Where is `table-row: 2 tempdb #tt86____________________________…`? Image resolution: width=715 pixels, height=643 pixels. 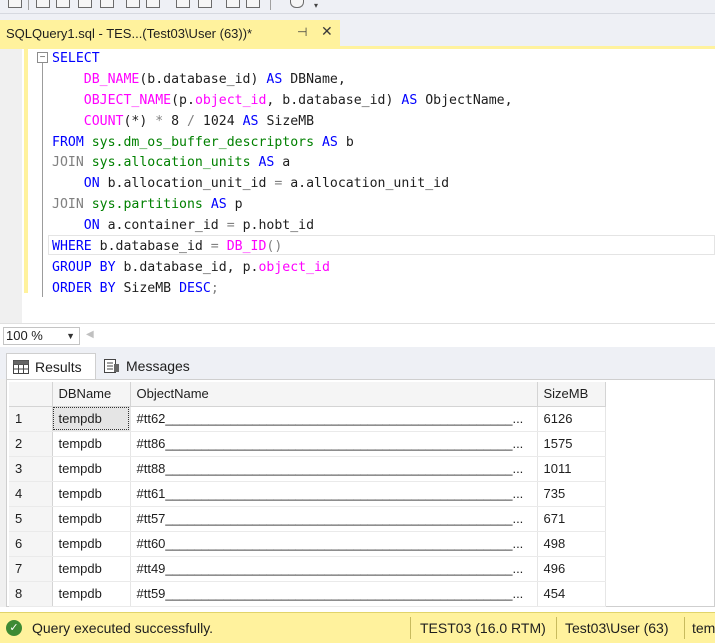
table-row: 2 tempdb #tt86____________________________… is located at coordinates (307, 444).